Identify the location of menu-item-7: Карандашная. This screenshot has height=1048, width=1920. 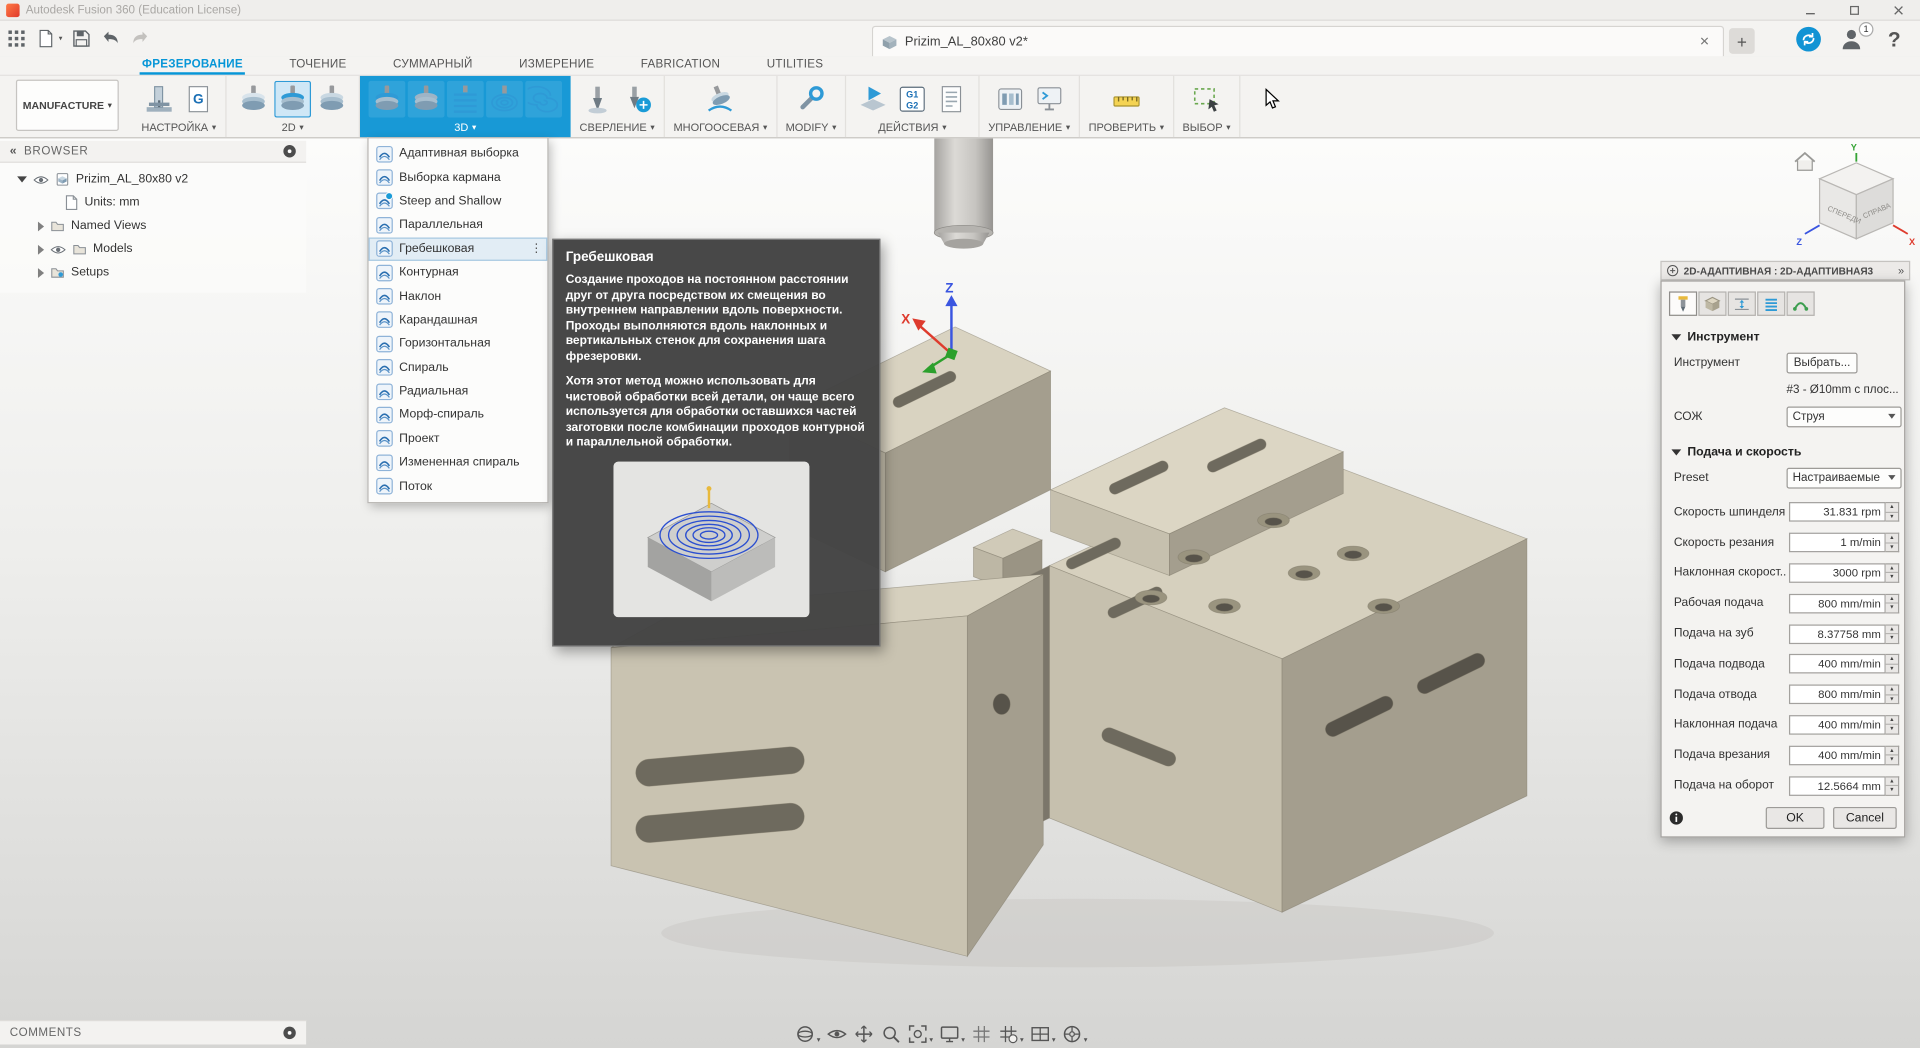
(458, 320).